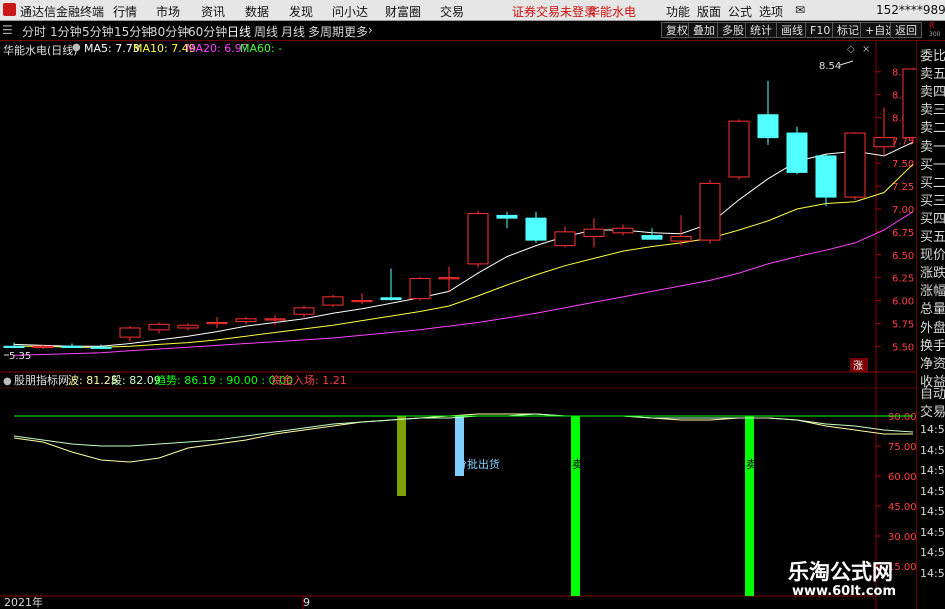 This screenshot has width=945, height=609. What do you see at coordinates (932, 344) in the screenshot?
I see `side-panel-item: 换手` at bounding box center [932, 344].